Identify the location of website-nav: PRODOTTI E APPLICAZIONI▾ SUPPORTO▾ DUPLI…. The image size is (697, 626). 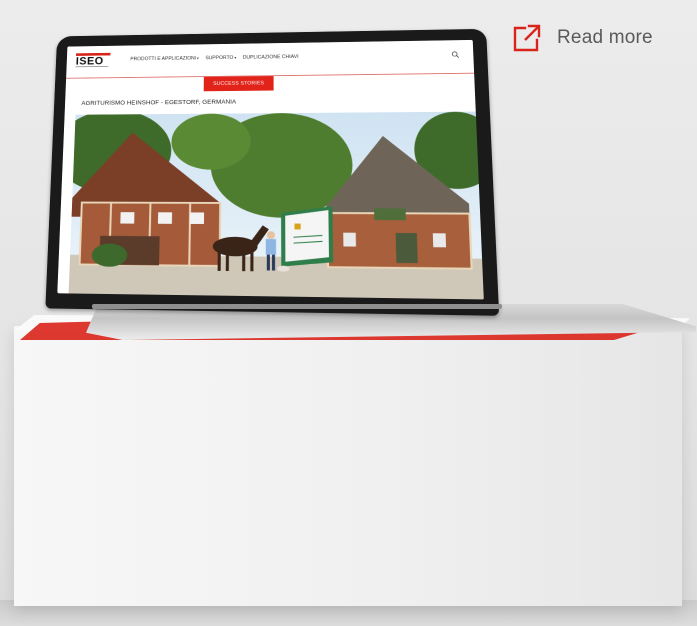
(214, 58).